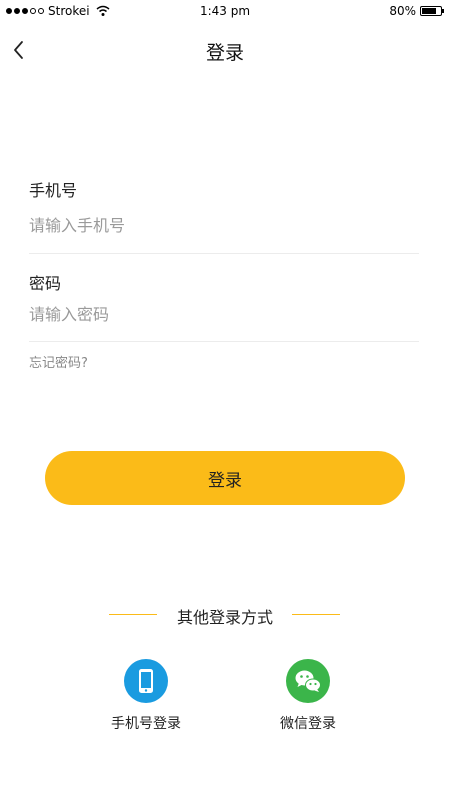  Describe the element at coordinates (308, 724) in the screenshot. I see `wechat-login-label: 微信登录` at that location.